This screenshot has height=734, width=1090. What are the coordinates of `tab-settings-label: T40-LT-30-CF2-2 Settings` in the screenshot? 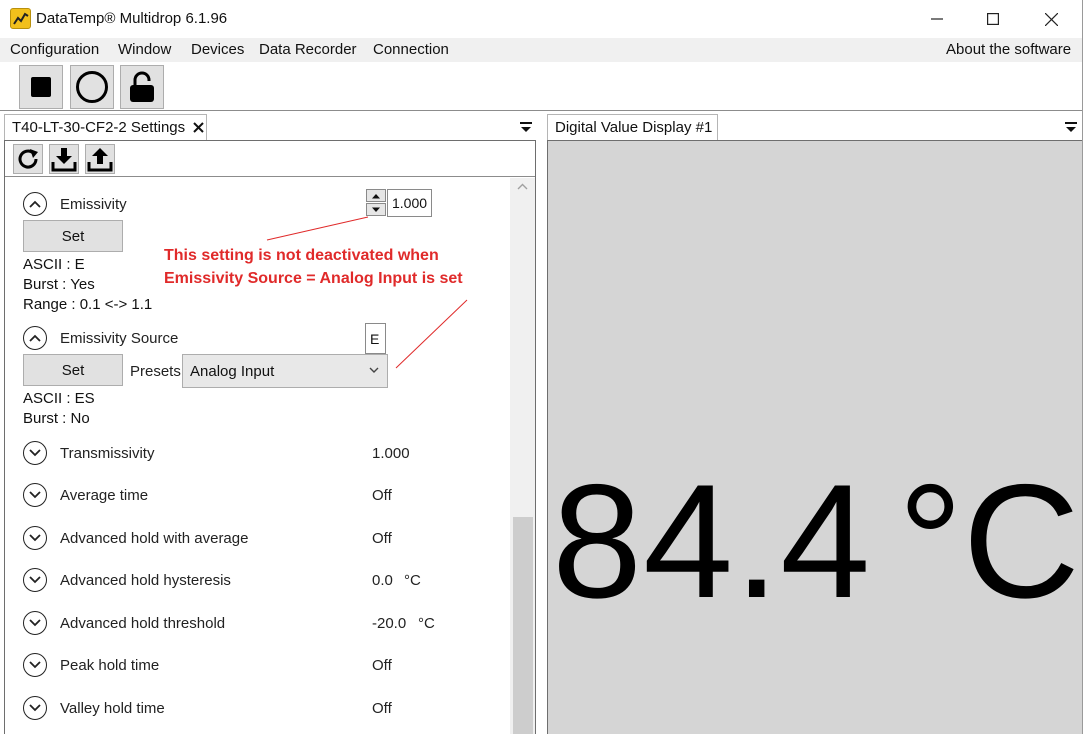 It's located at (99, 127).